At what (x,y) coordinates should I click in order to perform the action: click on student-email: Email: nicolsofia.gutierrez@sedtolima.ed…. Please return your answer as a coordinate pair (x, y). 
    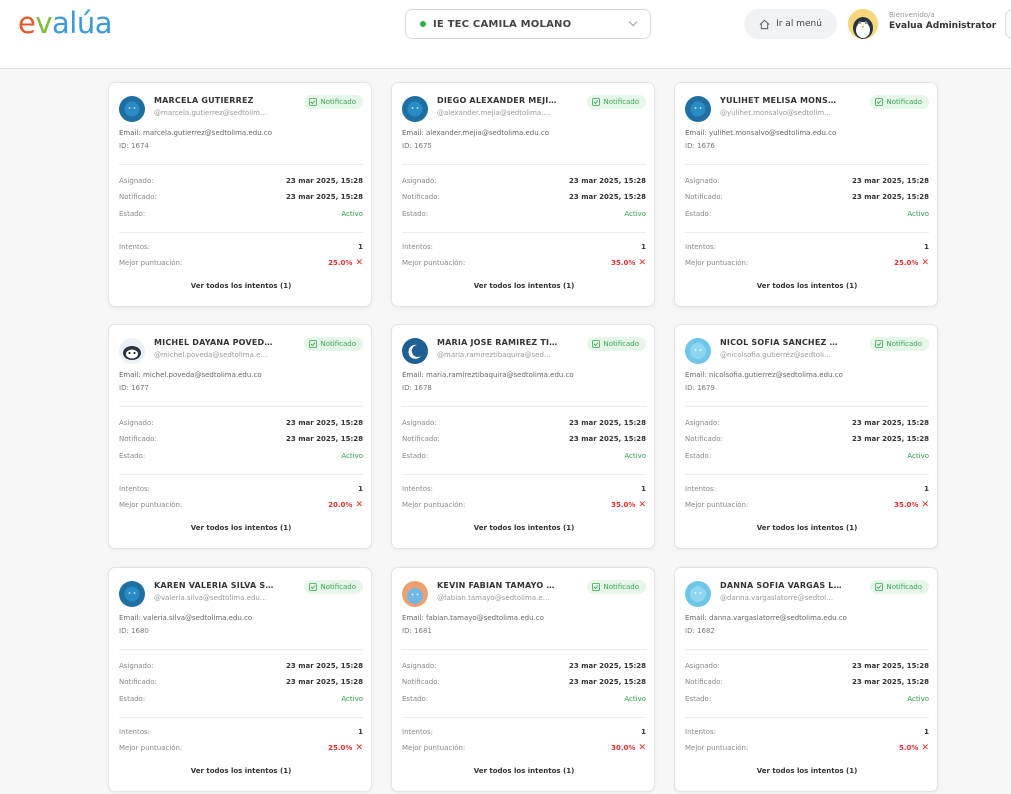
    Looking at the image, I should click on (764, 375).